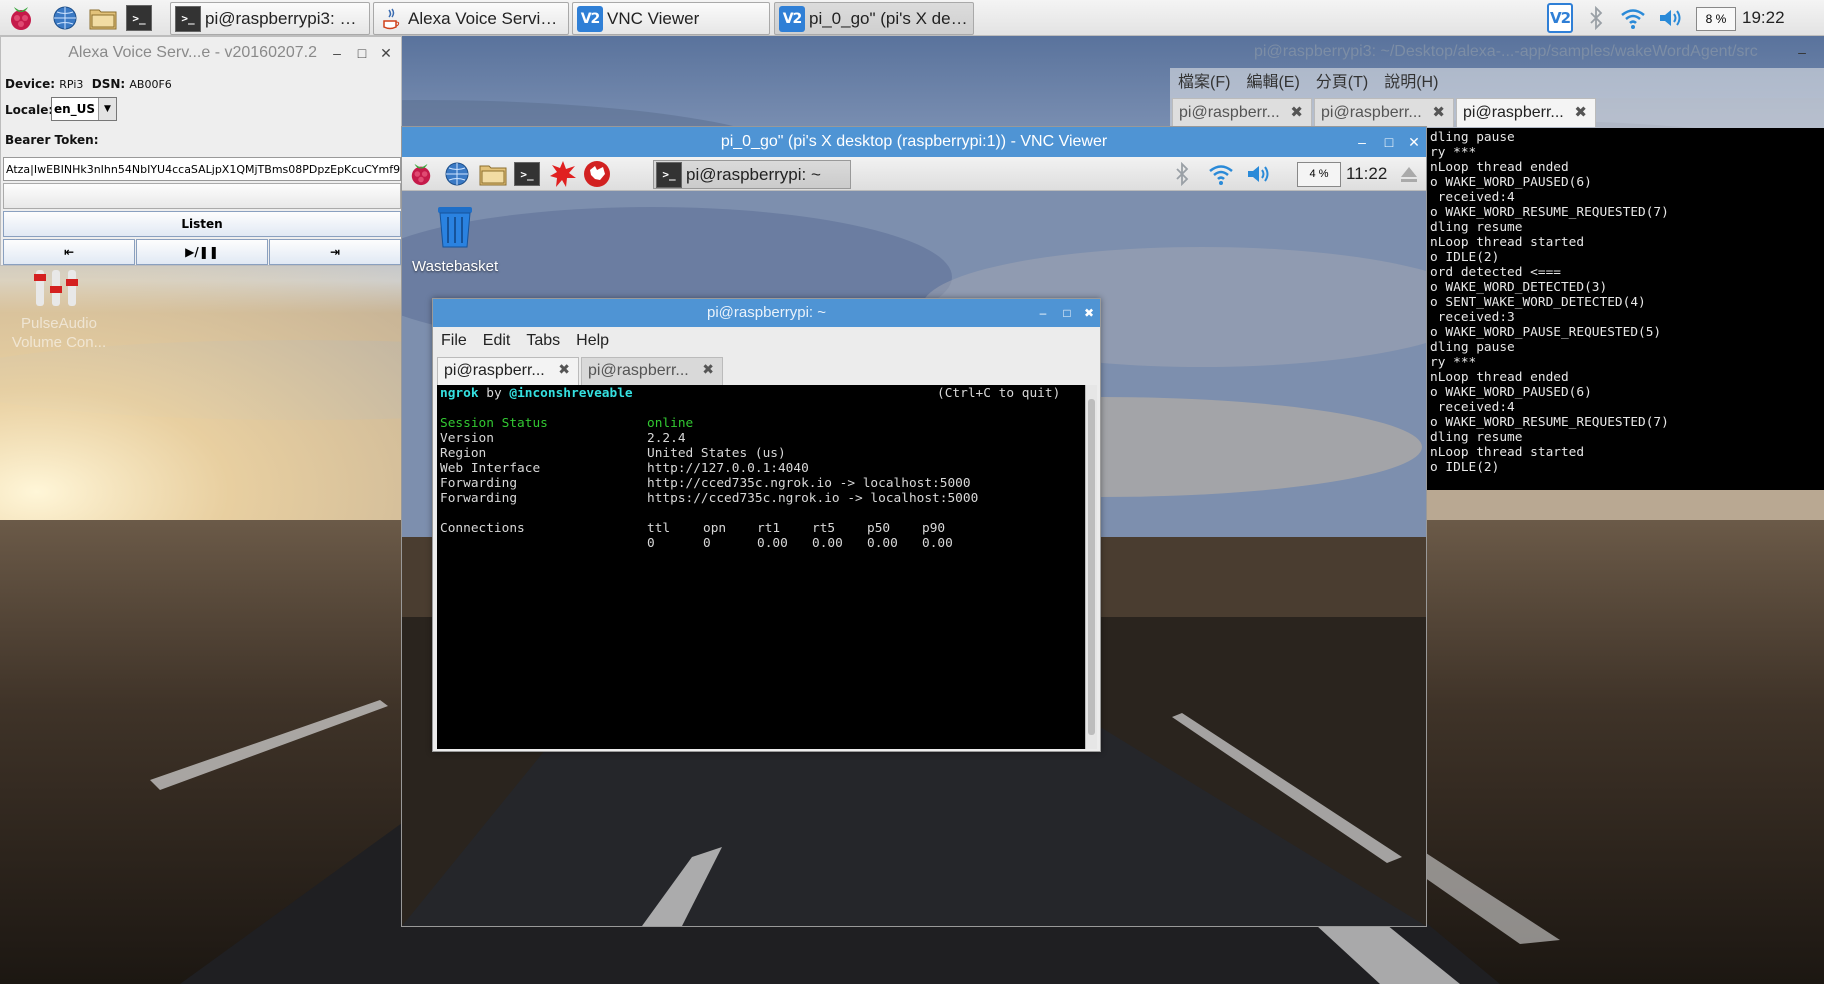 The image size is (1824, 984). I want to click on terminal-line: o SENT_WAKE_WORD_DETECTED(4), so click(1538, 302).